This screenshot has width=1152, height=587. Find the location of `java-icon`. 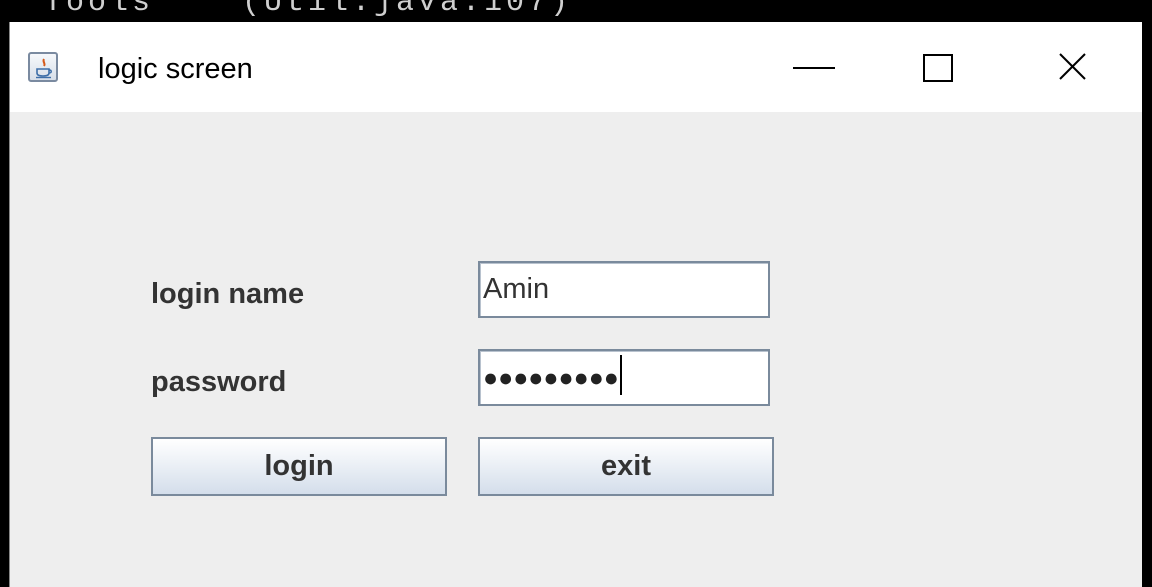

java-icon is located at coordinates (43, 67).